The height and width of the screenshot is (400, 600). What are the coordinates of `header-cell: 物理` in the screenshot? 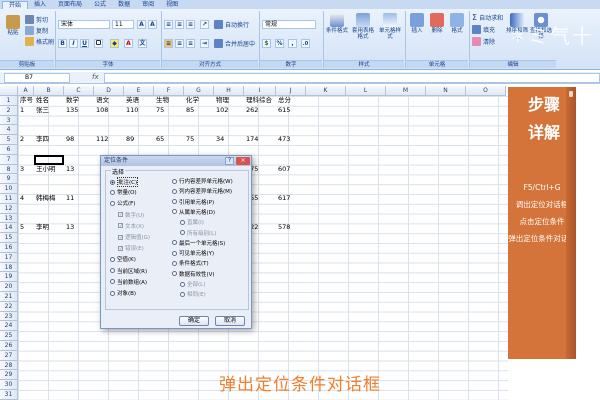 It's located at (222, 100).